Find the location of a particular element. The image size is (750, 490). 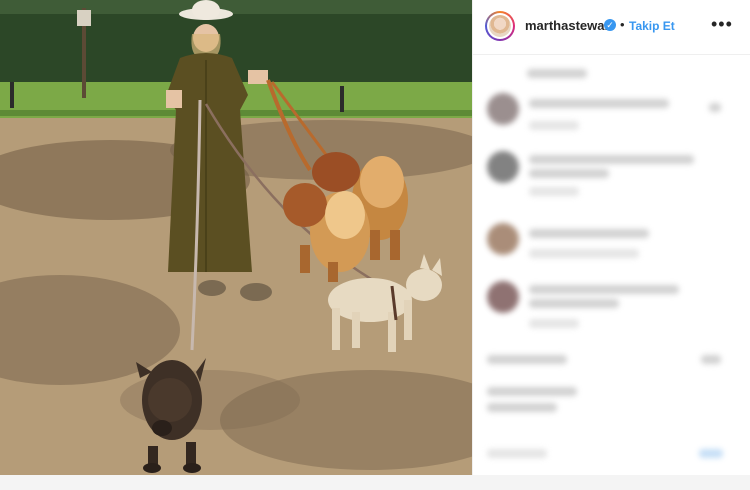

blurred-like-icon is located at coordinates (715, 107).